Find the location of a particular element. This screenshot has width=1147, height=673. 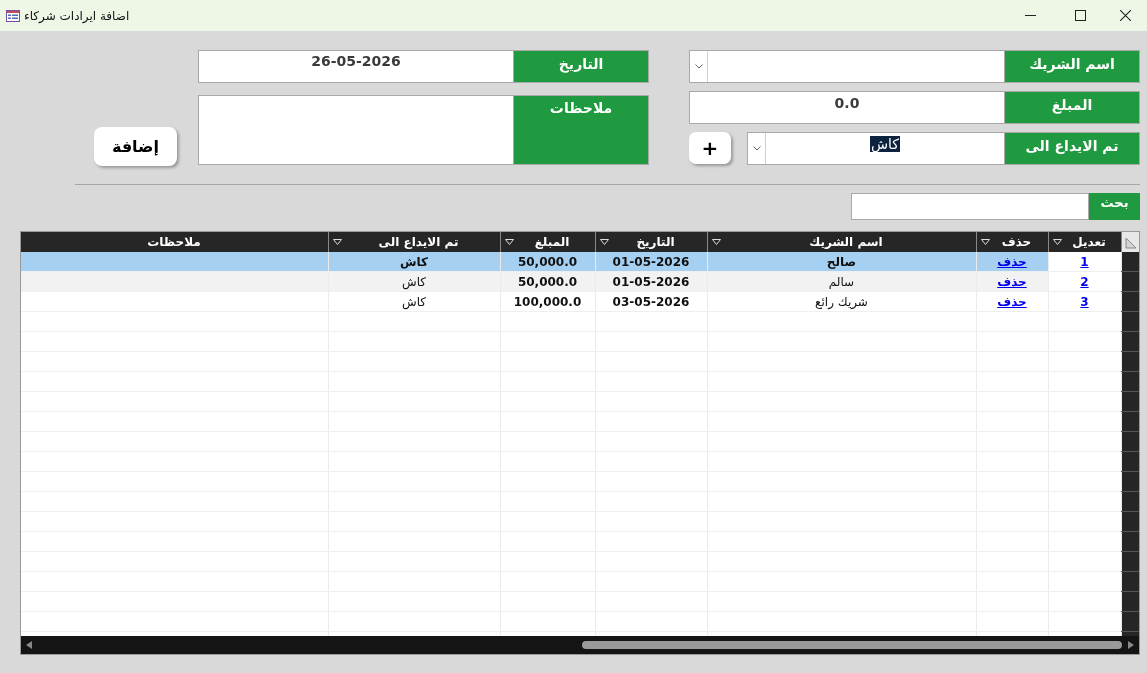

table-cell: شريك رائع is located at coordinates (841, 301).